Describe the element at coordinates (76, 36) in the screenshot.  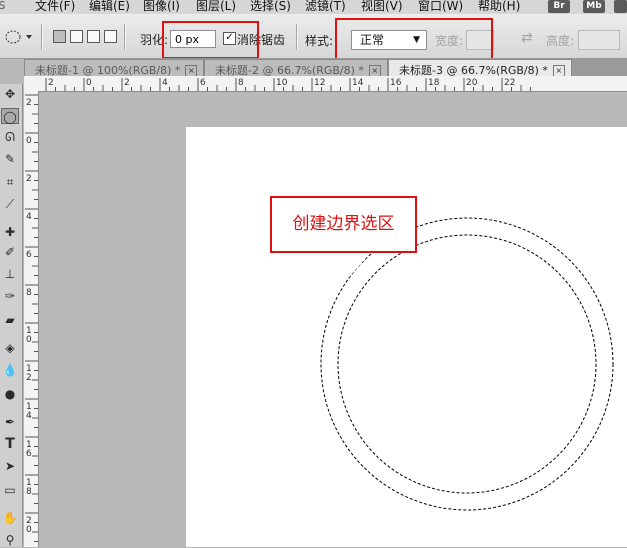
I see `add-to-selection-button` at that location.